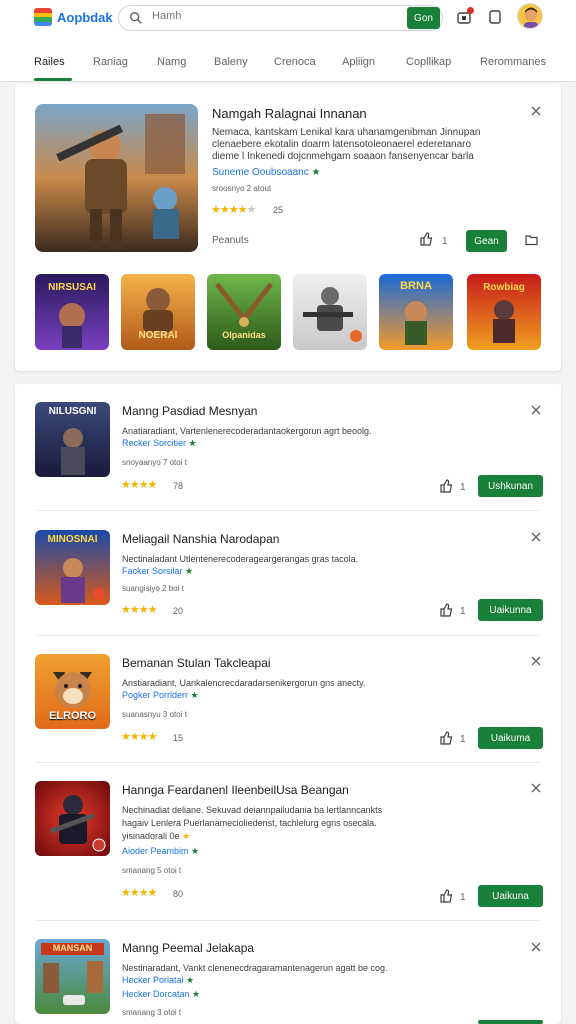 Image resolution: width=576 pixels, height=1024 pixels. I want to click on app-developer-name-3: Pogker Porrlderr, so click(155, 695).